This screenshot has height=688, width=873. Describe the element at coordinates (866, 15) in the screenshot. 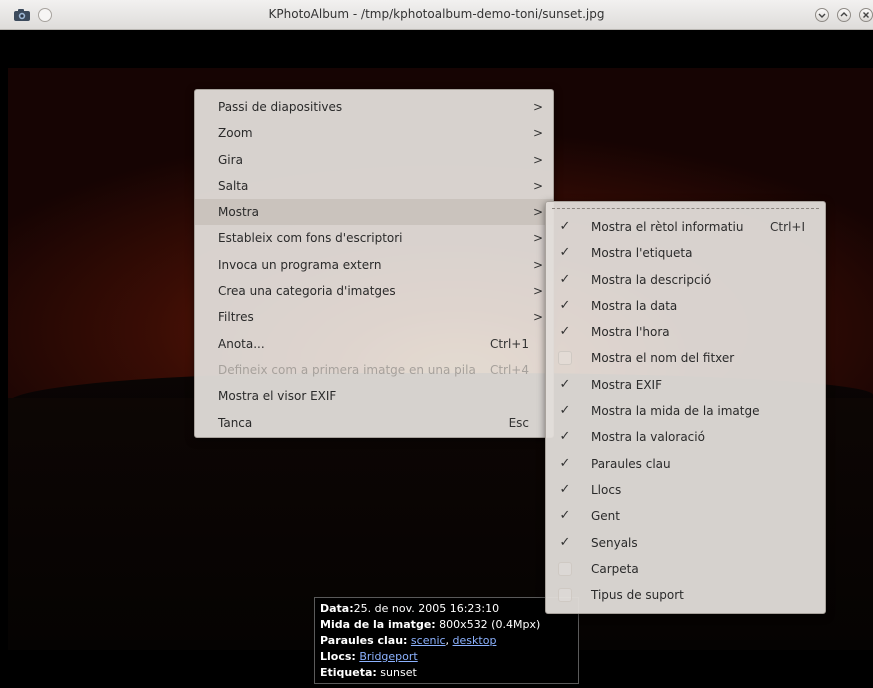

I see `close-icon` at that location.